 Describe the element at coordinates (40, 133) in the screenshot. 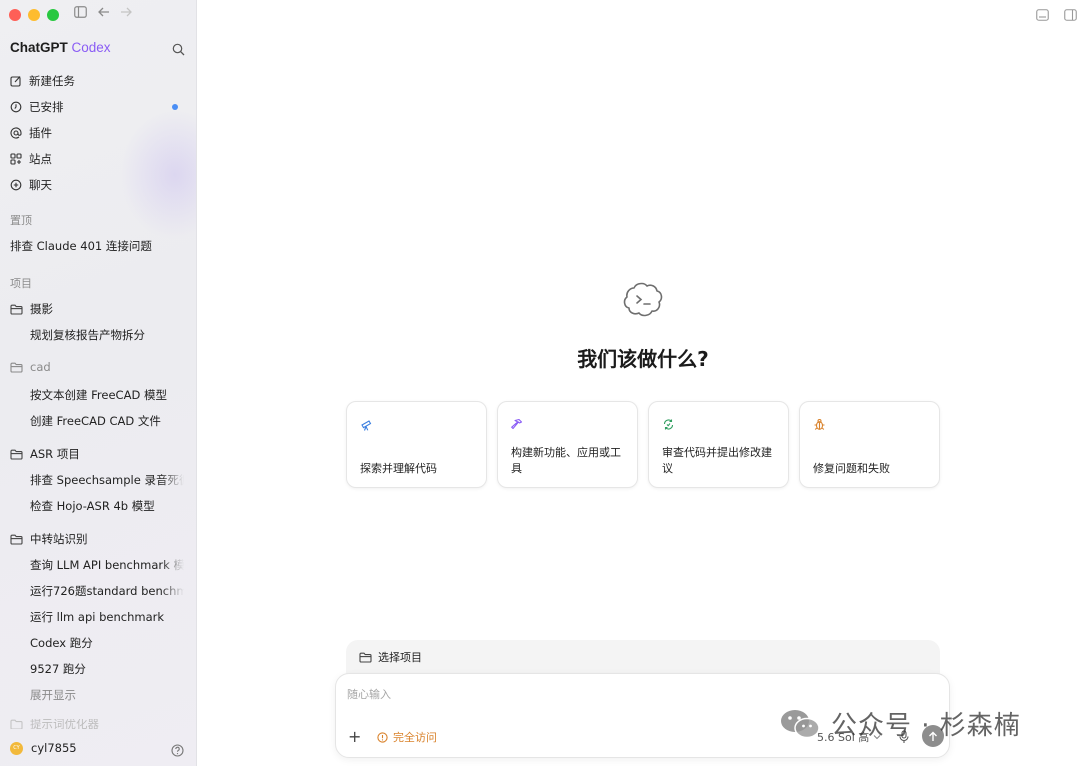

I see `nav-label: 插件` at that location.